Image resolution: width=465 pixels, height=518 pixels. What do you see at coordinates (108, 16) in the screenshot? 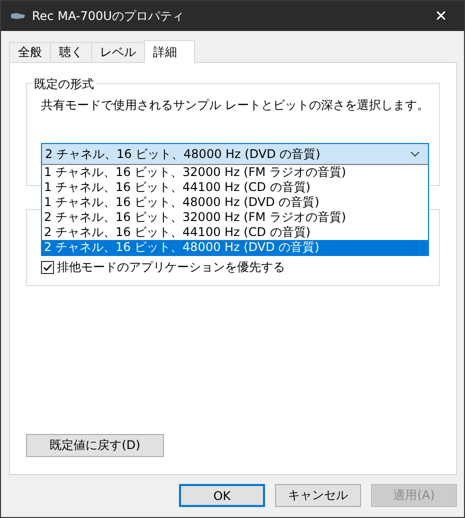
I see `window-title: Rec MA-700Uのプロパティ` at bounding box center [108, 16].